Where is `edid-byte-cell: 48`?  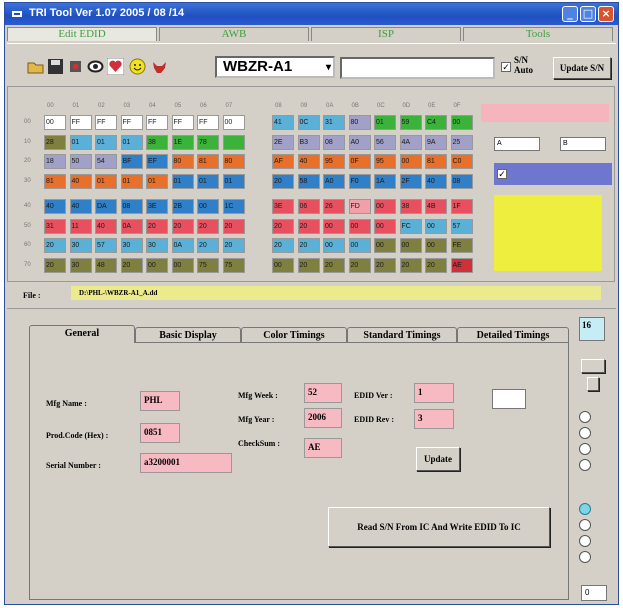
edid-byte-cell: 48 is located at coordinates (106, 265).